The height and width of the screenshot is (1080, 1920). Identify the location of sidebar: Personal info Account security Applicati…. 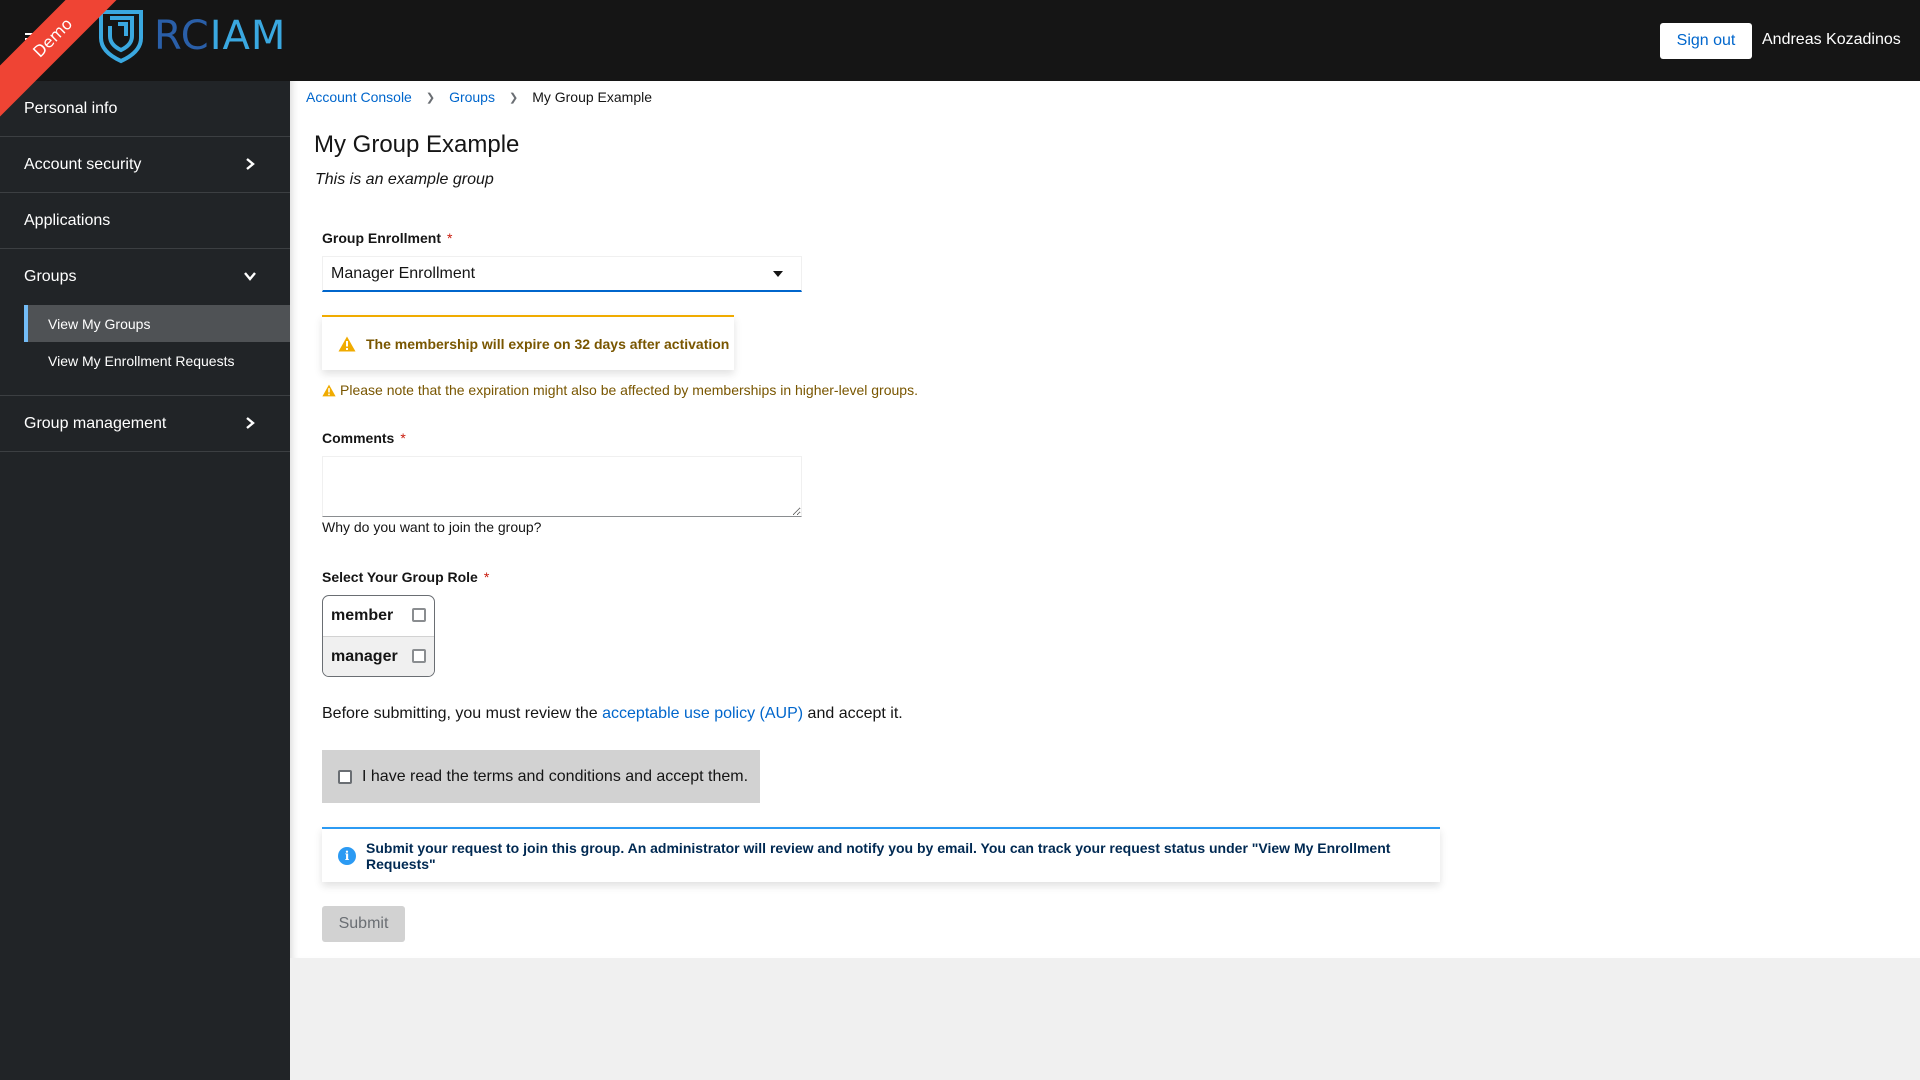
(145, 580).